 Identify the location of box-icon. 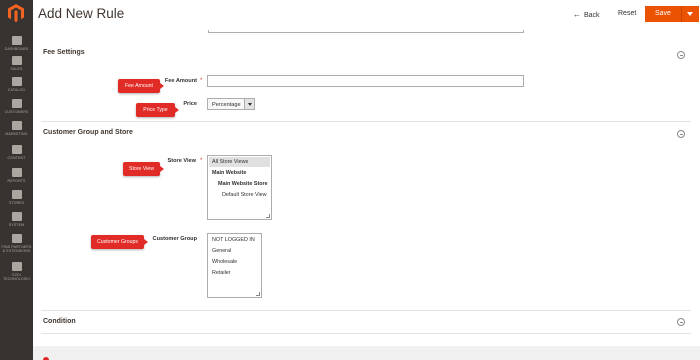
(16, 81).